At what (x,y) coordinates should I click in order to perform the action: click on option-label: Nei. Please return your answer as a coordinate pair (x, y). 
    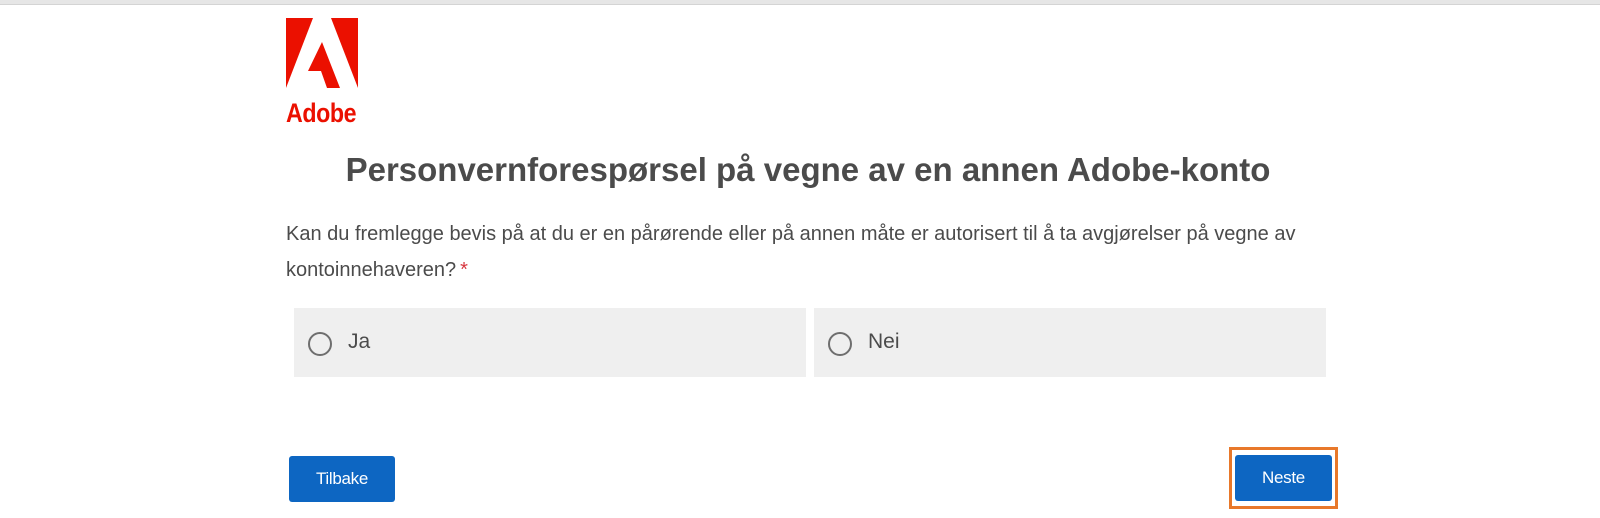
    Looking at the image, I should click on (884, 341).